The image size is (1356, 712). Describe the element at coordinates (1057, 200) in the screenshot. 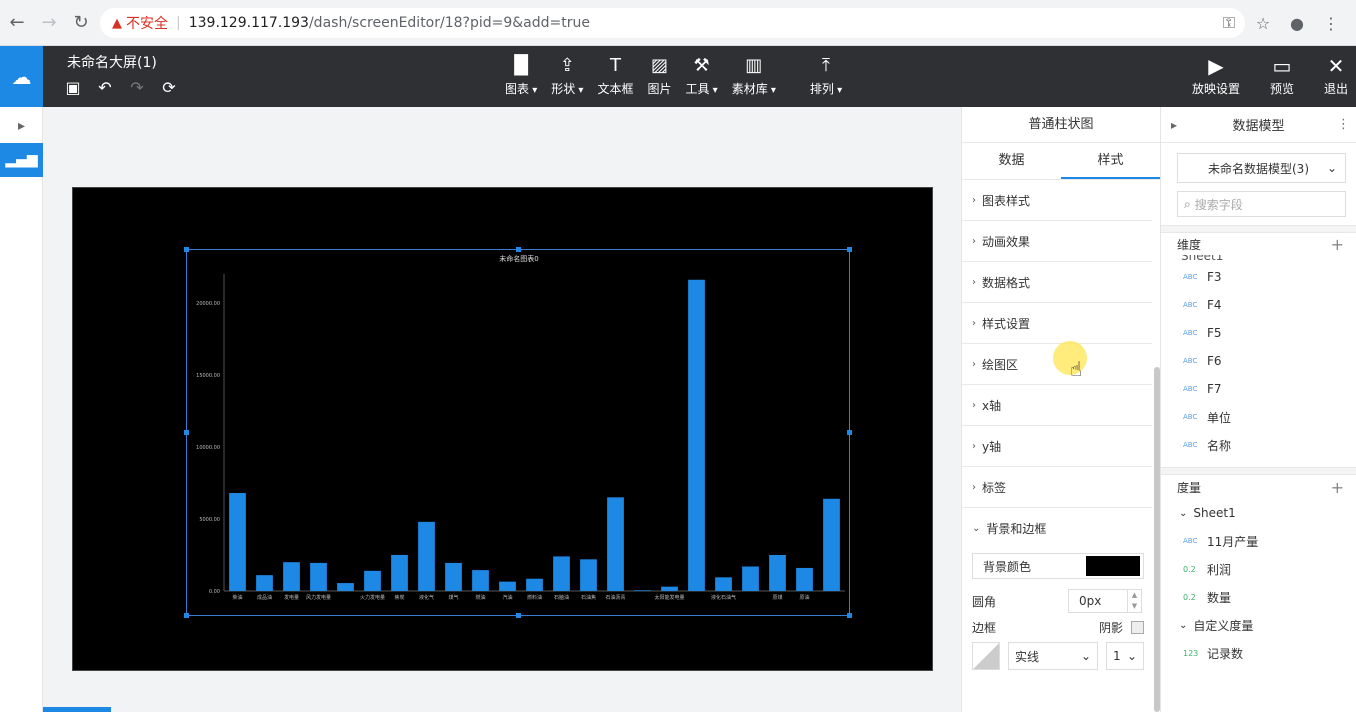

I see `section-0: › 图表样式` at that location.